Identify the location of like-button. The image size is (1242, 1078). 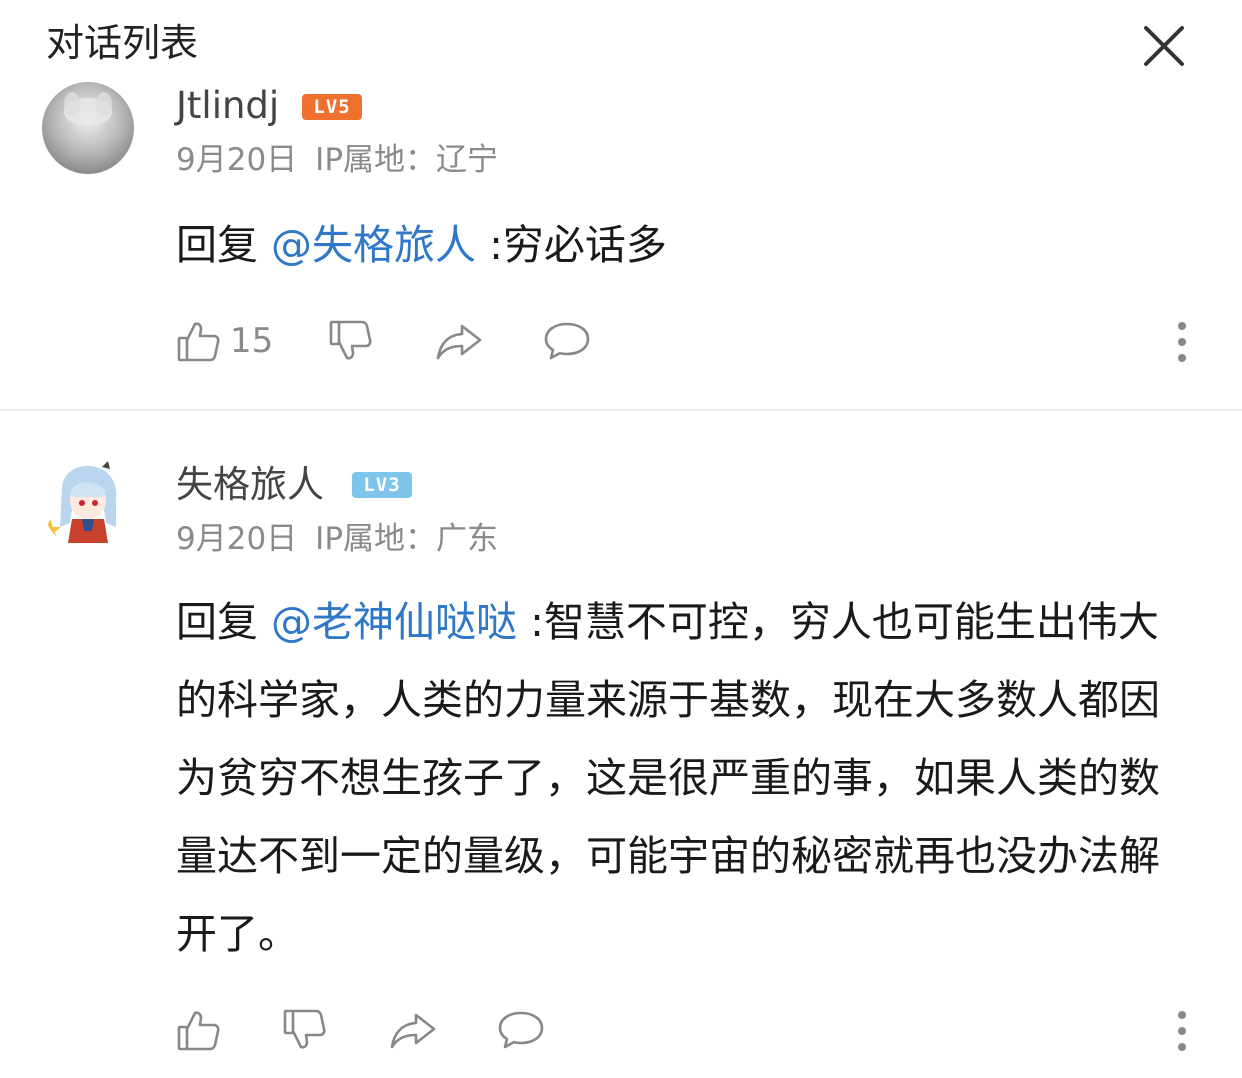
(203, 1030).